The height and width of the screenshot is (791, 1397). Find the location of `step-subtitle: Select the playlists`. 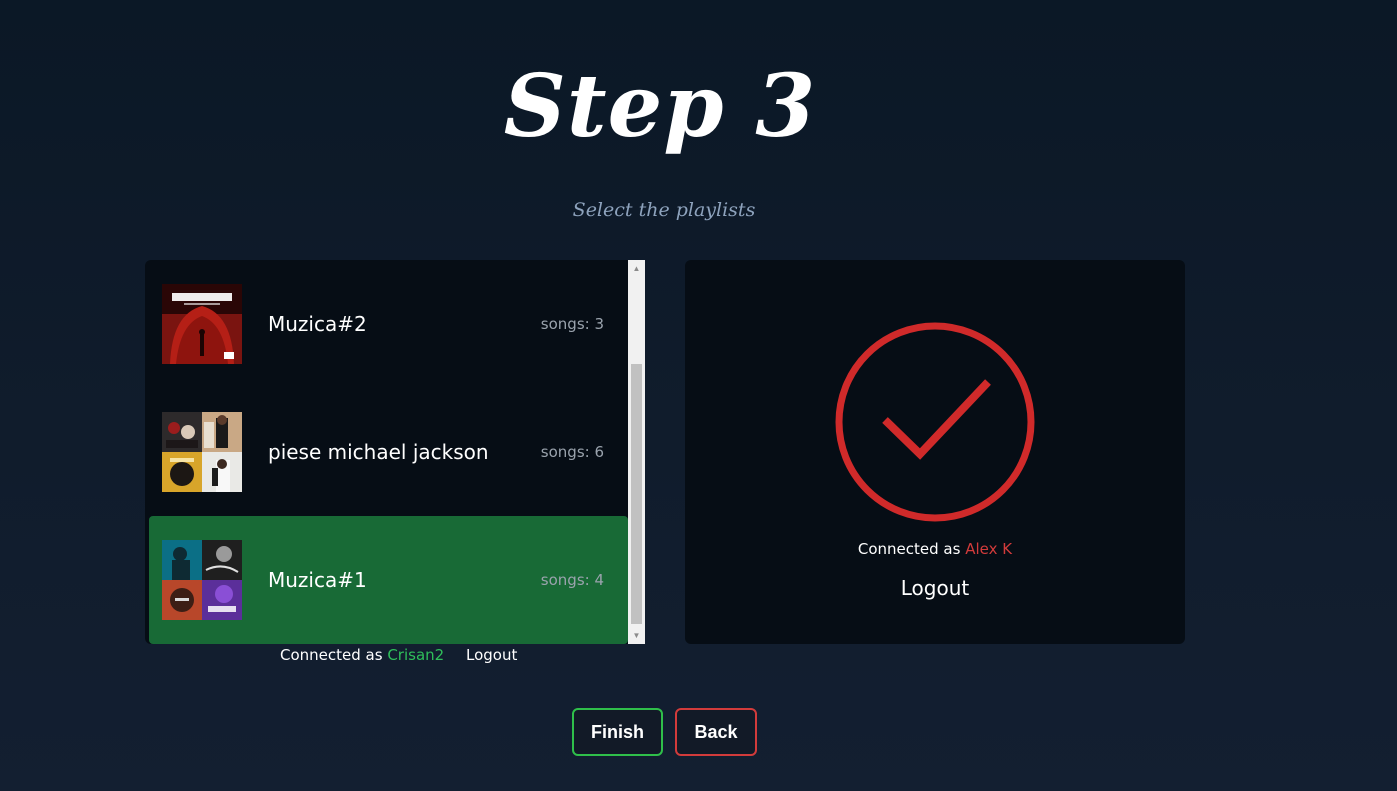

step-subtitle: Select the playlists is located at coordinates (664, 210).